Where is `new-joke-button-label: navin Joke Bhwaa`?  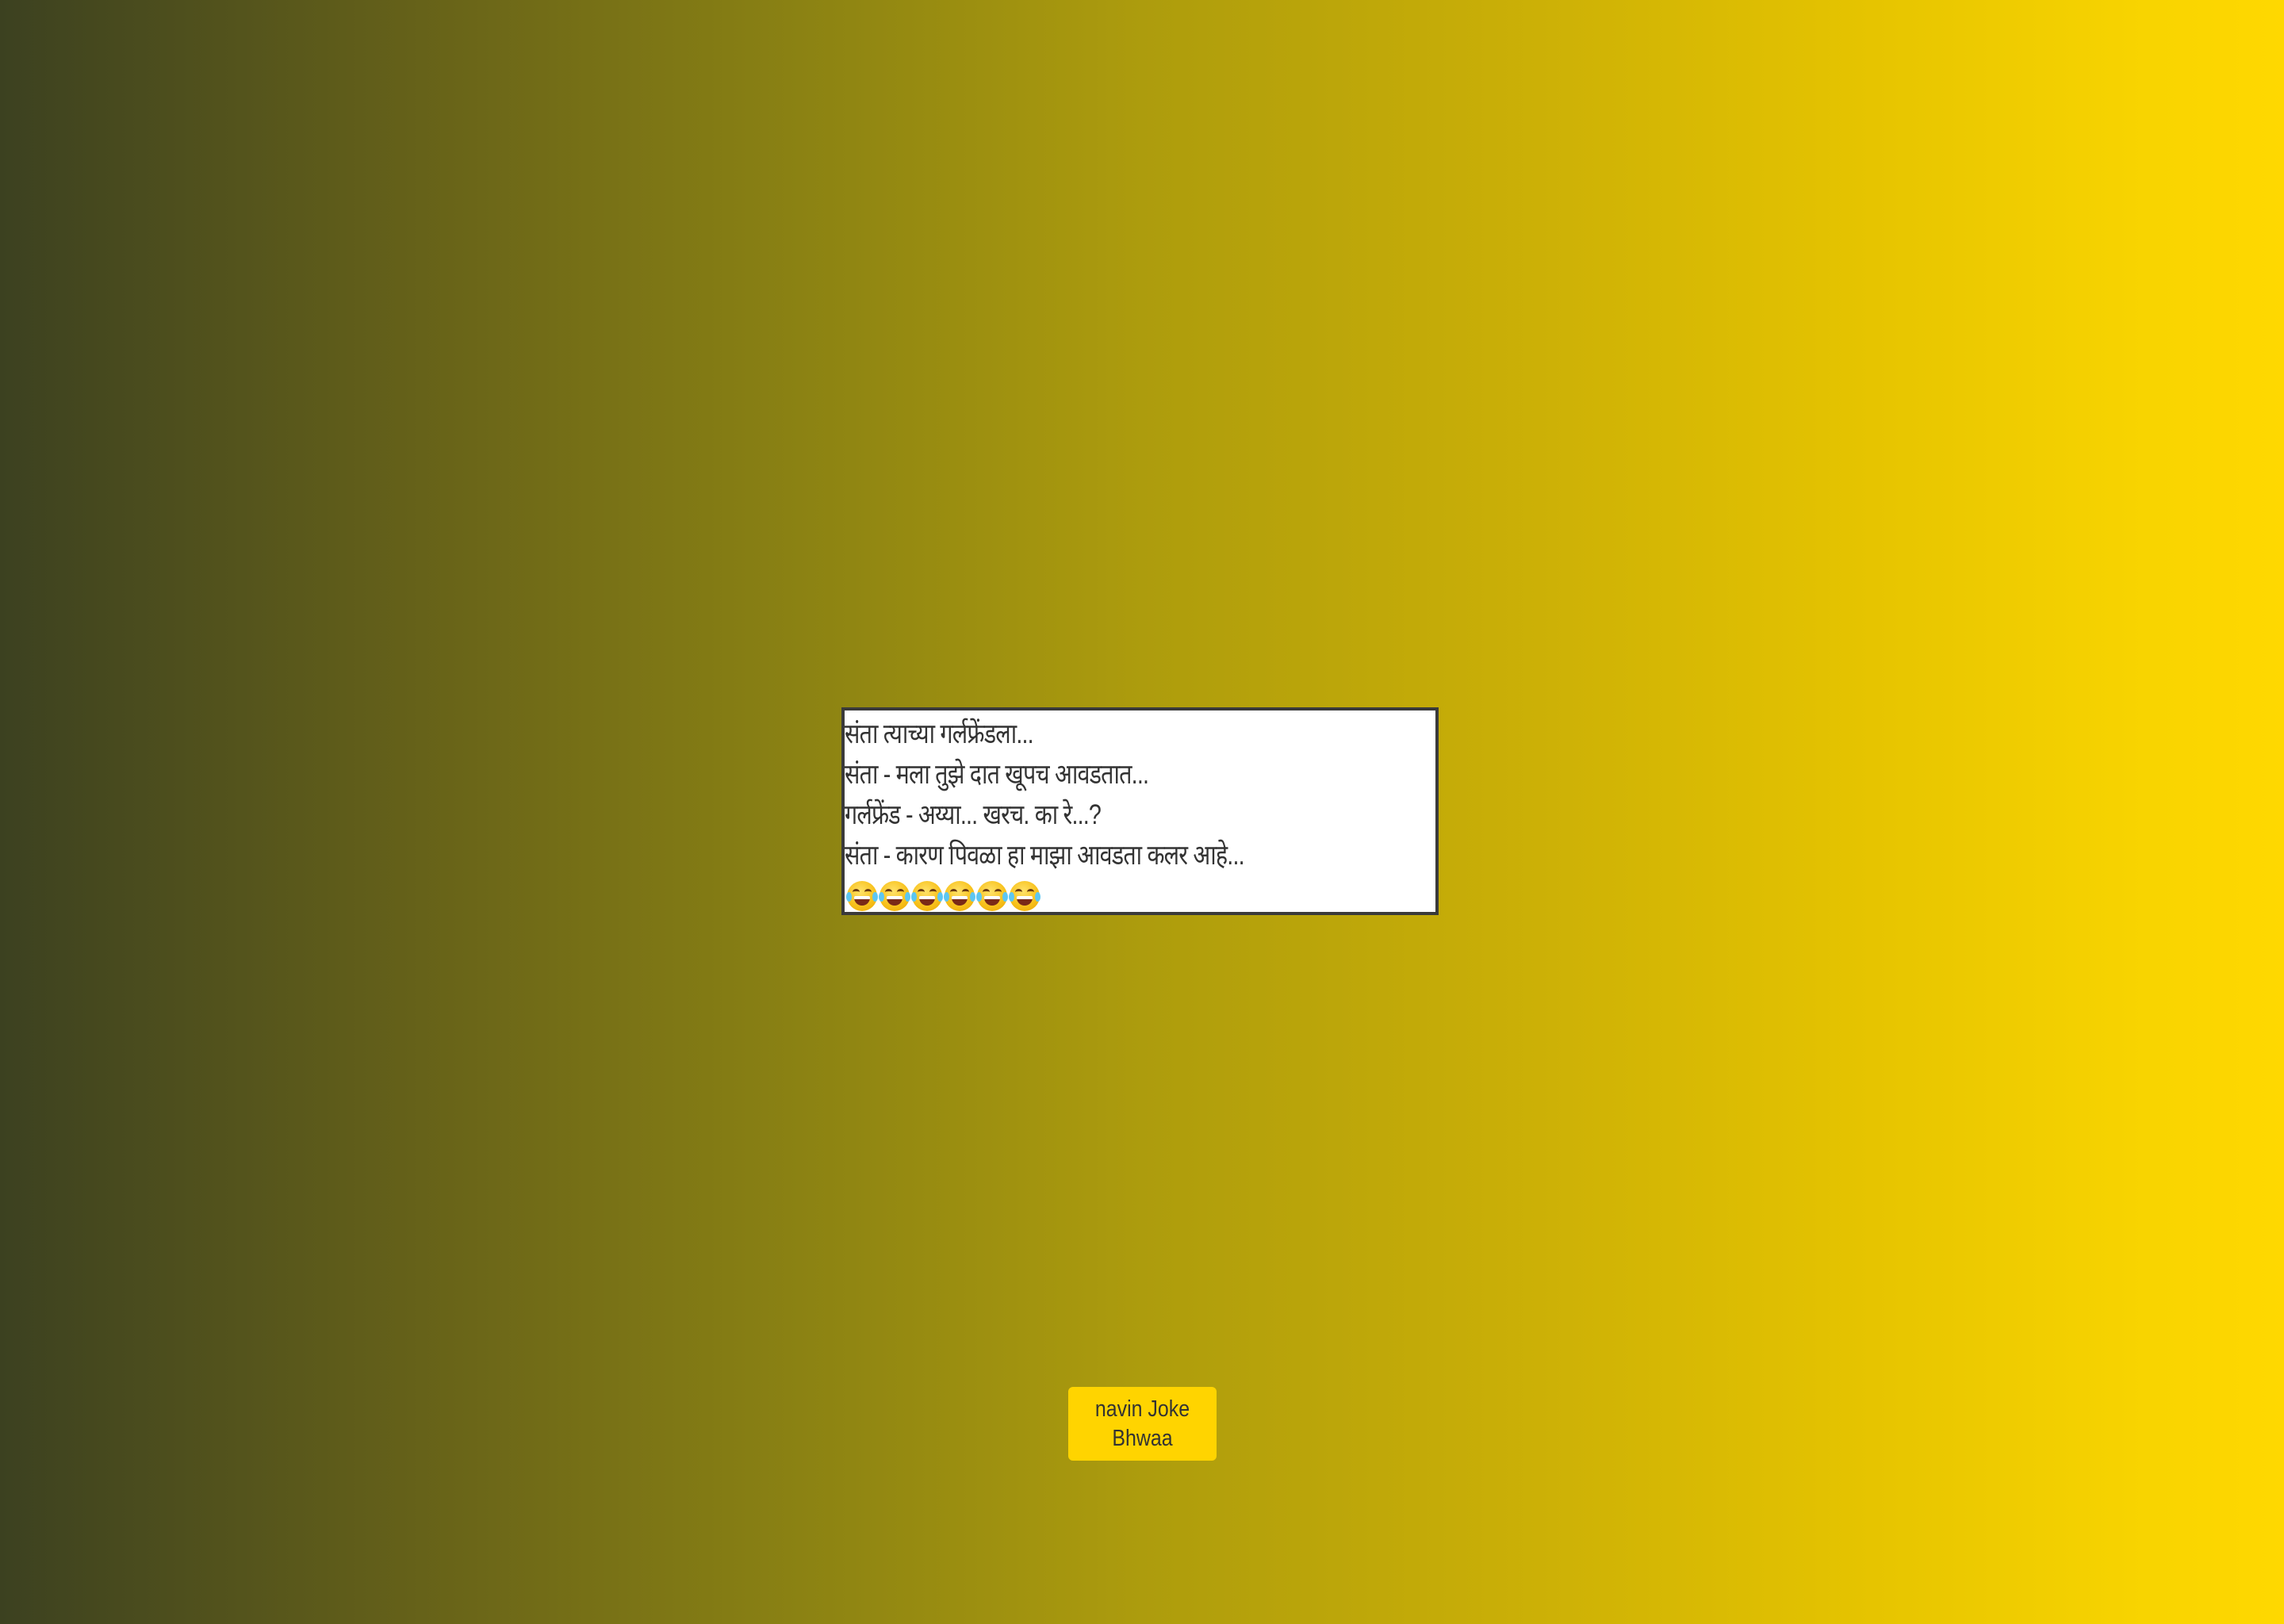 new-joke-button-label: navin Joke Bhwaa is located at coordinates (1142, 1423).